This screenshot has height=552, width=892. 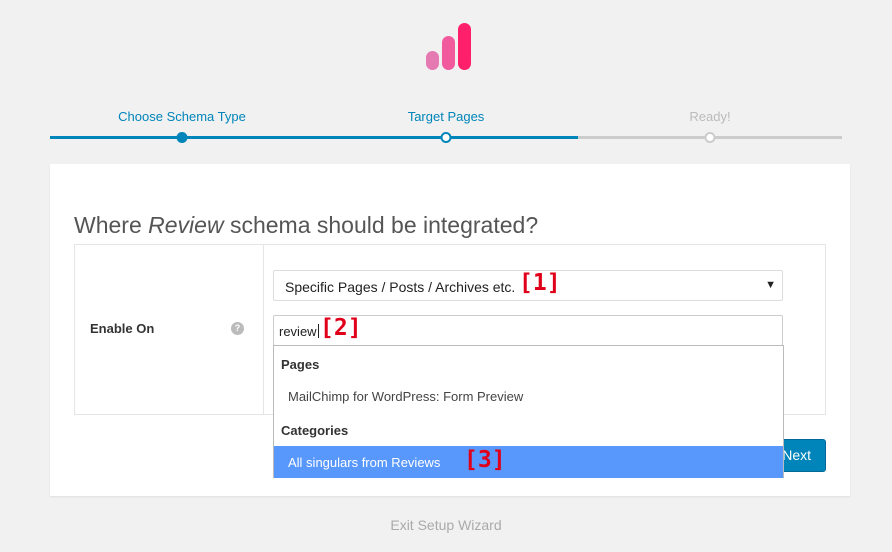 I want to click on table-divider, so click(x=263, y=329).